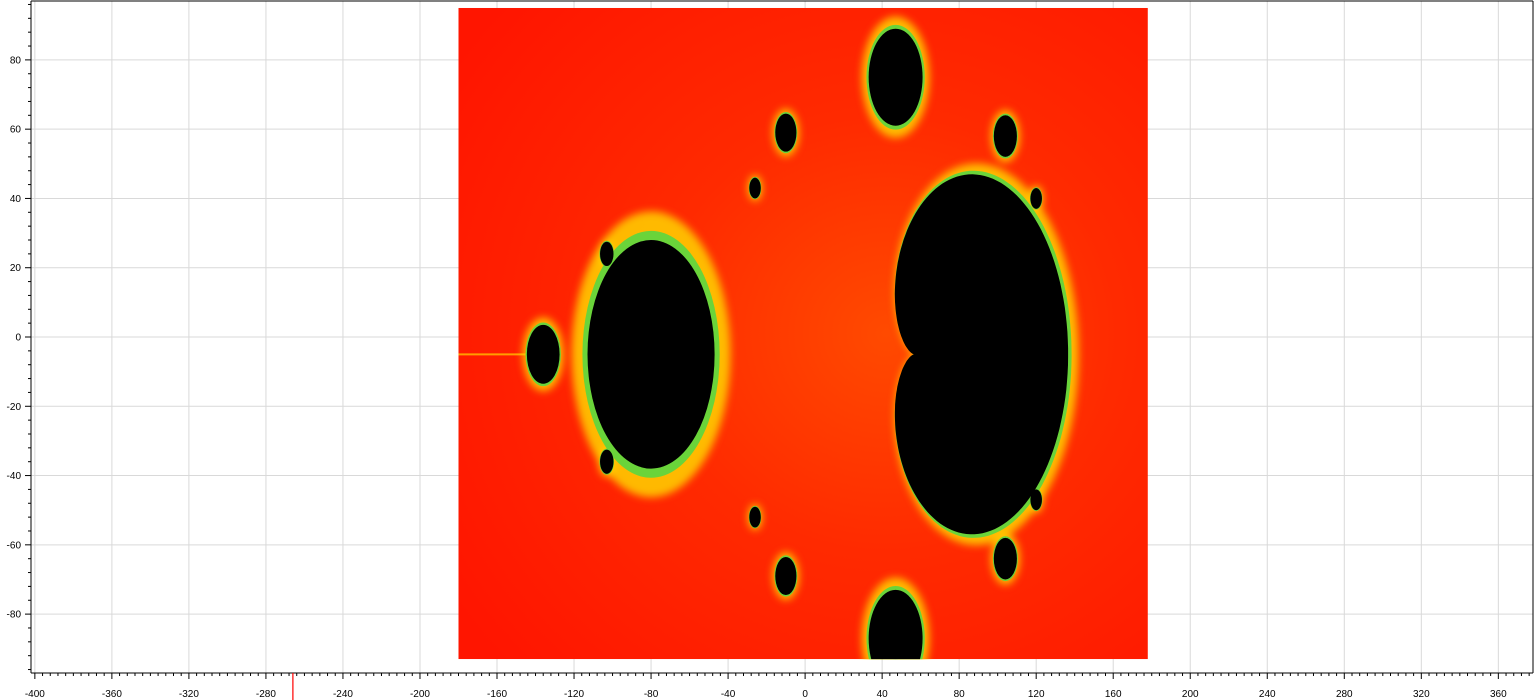 Image resolution: width=1536 pixels, height=700 pixels. What do you see at coordinates (651, 354) in the screenshot?
I see `period-2-bulb` at bounding box center [651, 354].